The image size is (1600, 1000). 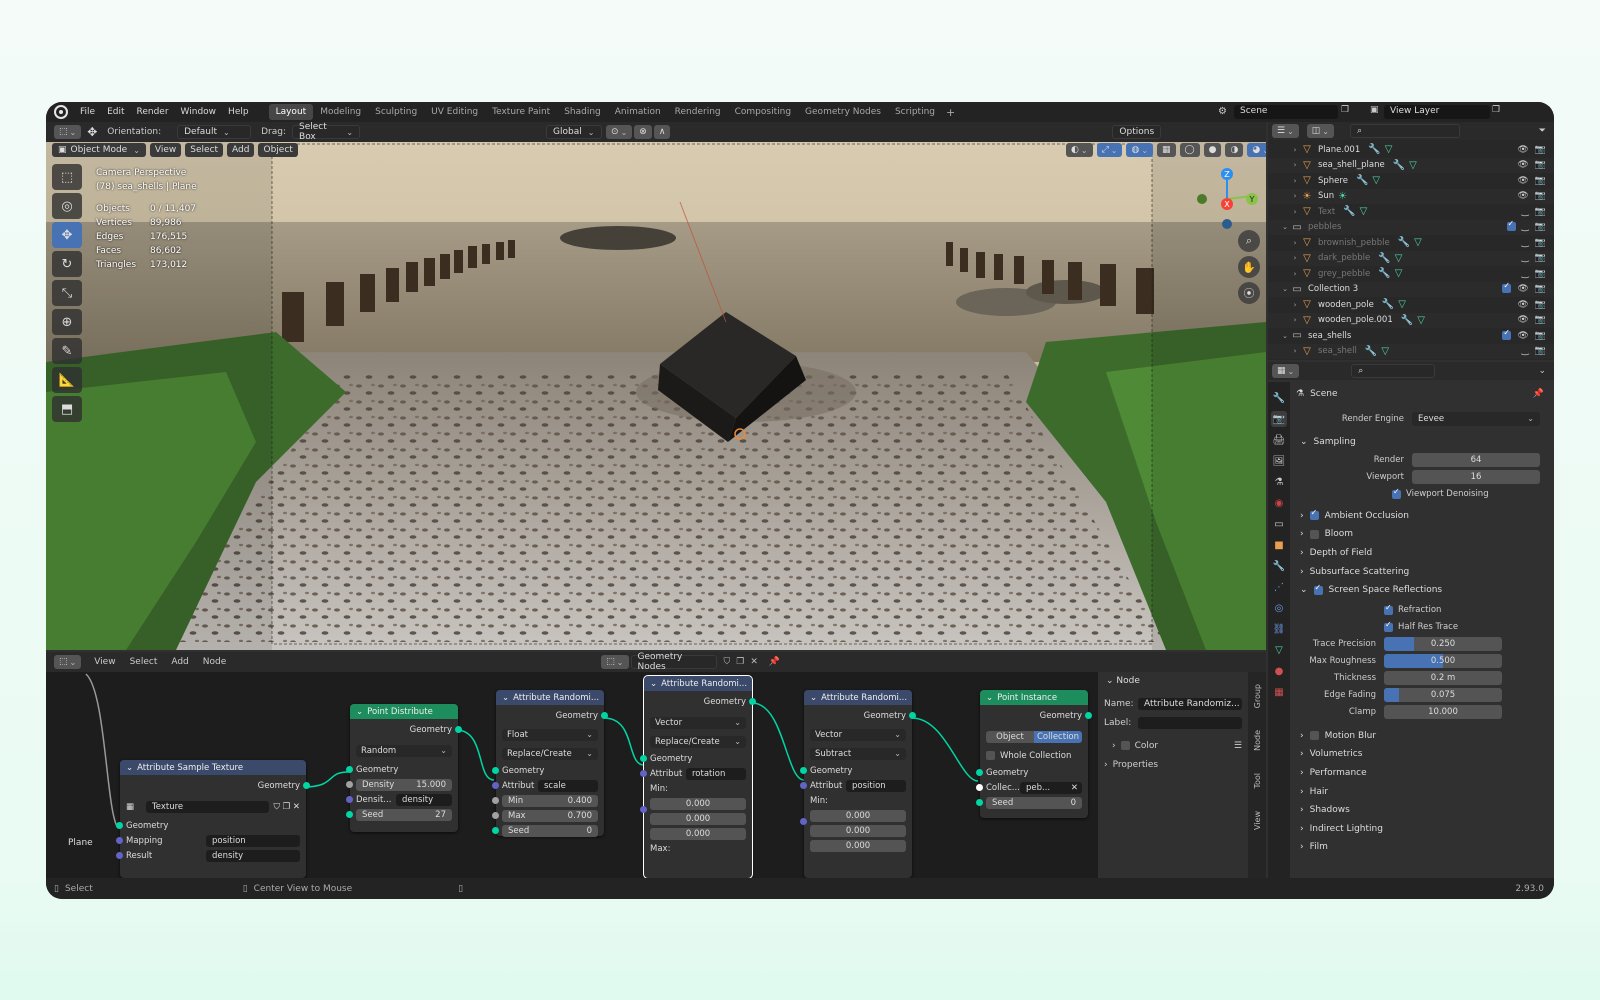 I want to click on snap-icon: ⊗, so click(x=643, y=132).